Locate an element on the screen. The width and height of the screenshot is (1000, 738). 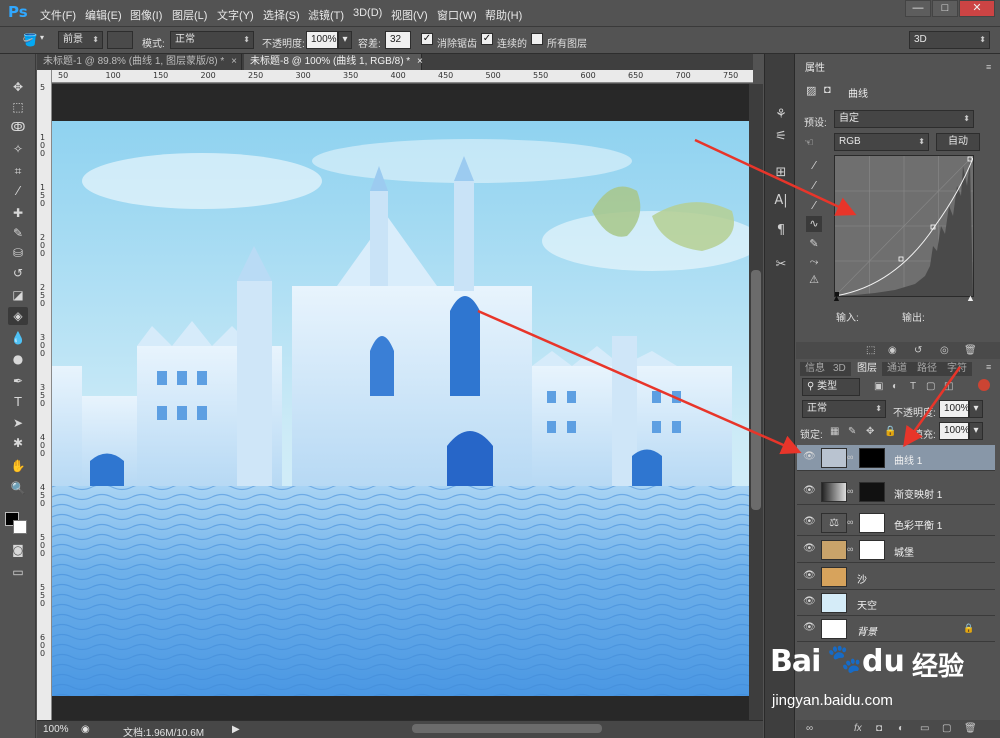
menu-filter: 滤镜(T) is located at coordinates (326, 15).